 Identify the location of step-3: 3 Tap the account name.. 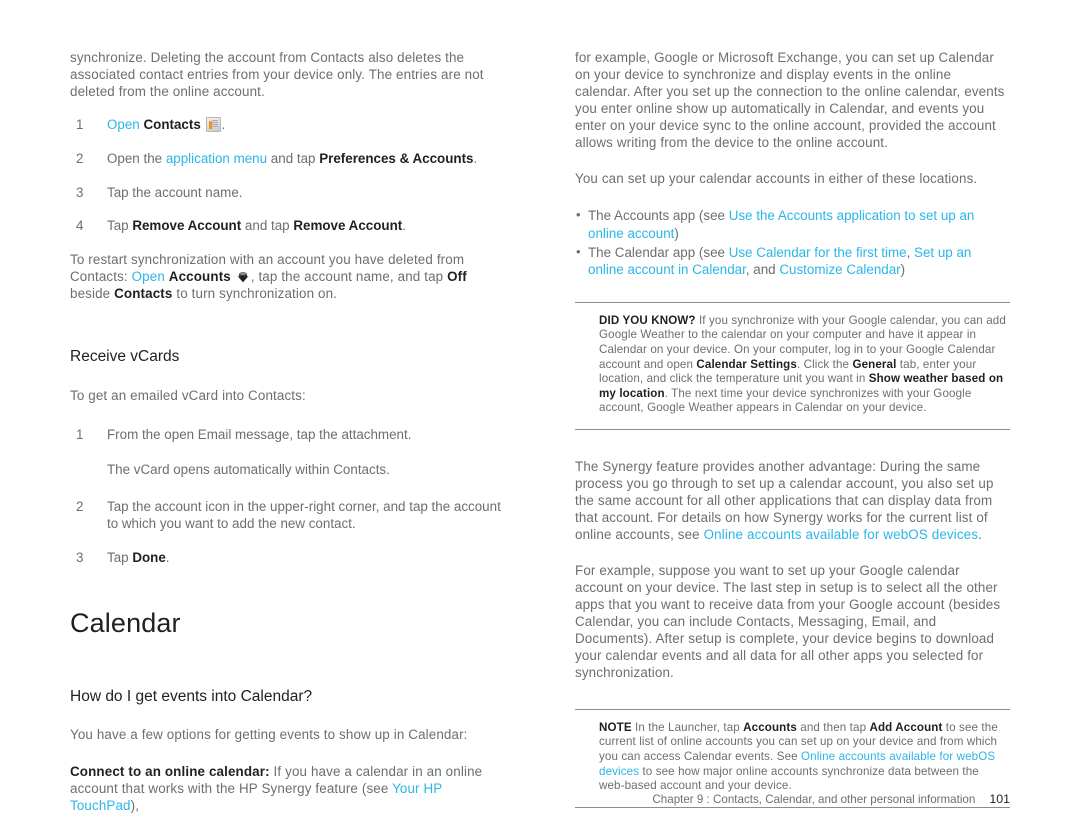
(287, 193).